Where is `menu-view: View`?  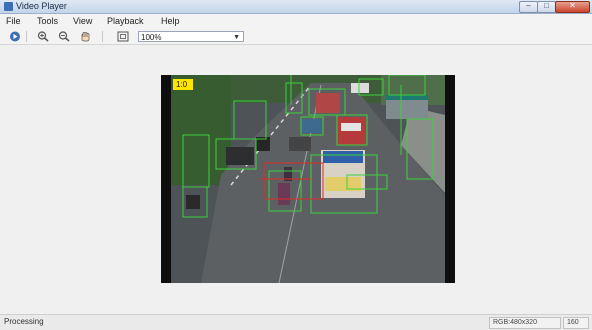 menu-view: View is located at coordinates (82, 21).